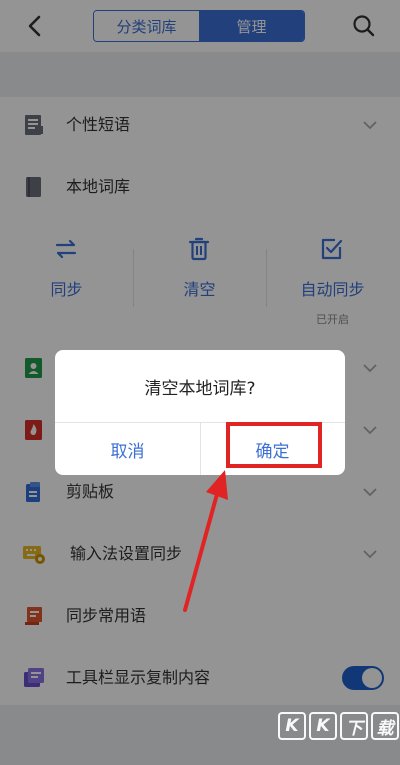 This screenshot has height=765, width=400. I want to click on dialog-title: 清空本地词库?, so click(200, 389).